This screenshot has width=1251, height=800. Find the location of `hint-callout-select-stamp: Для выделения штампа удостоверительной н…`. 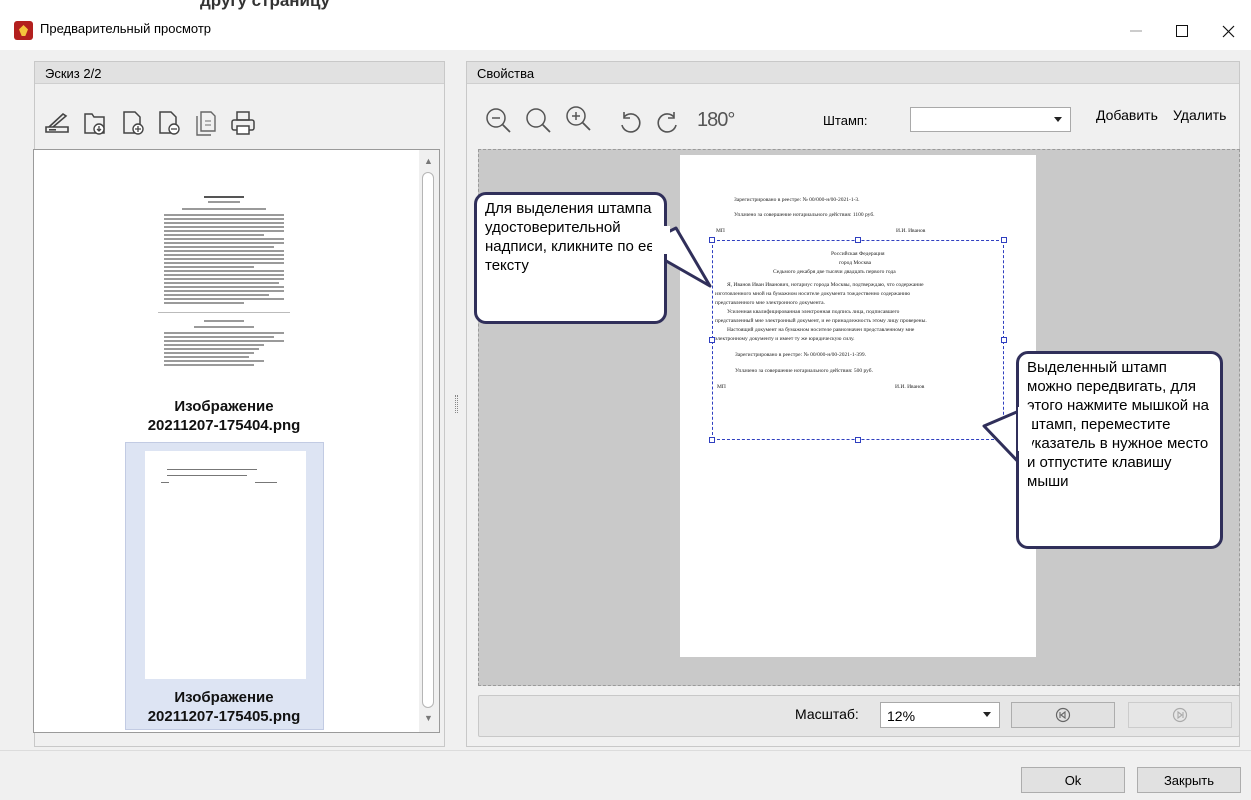

hint-callout-select-stamp: Для выделения штампа удостоверительной н… is located at coordinates (570, 258).